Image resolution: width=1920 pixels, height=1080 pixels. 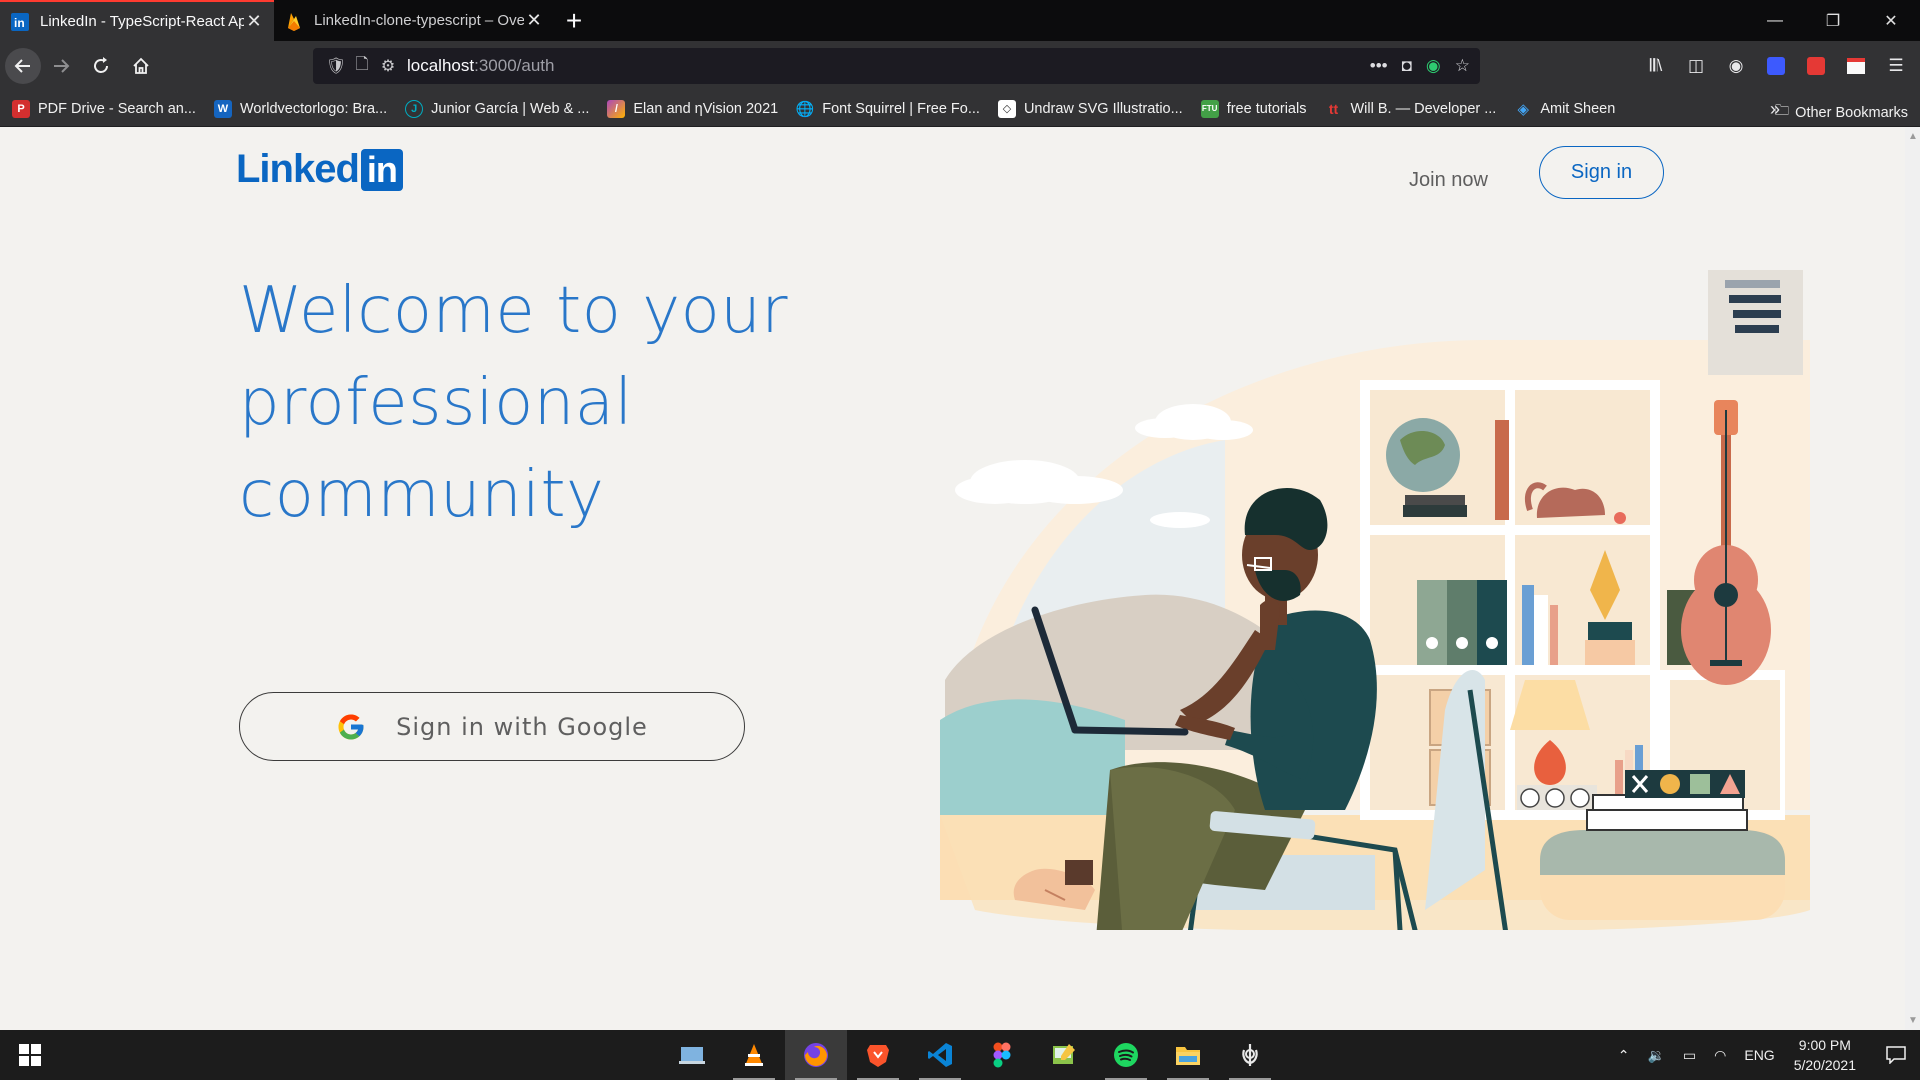 What do you see at coordinates (1824, 1065) in the screenshot?
I see `clock-date: 5/20/2021` at bounding box center [1824, 1065].